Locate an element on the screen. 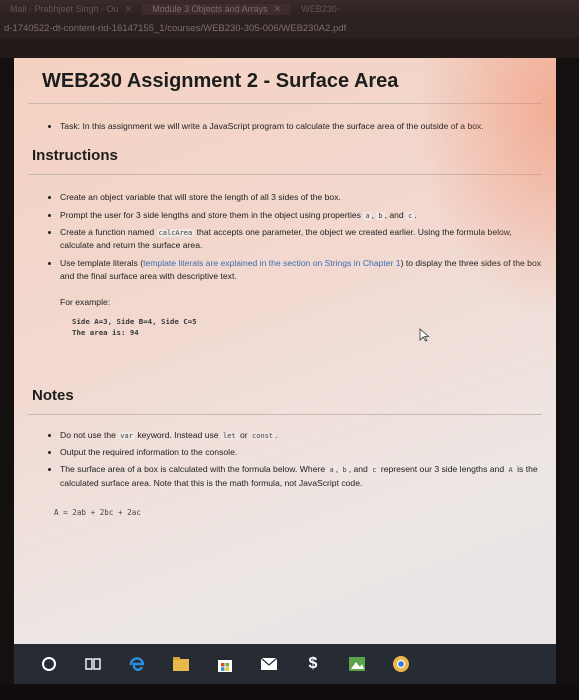 This screenshot has width=579, height=700. pdf-toolbar is located at coordinates (289, 48).